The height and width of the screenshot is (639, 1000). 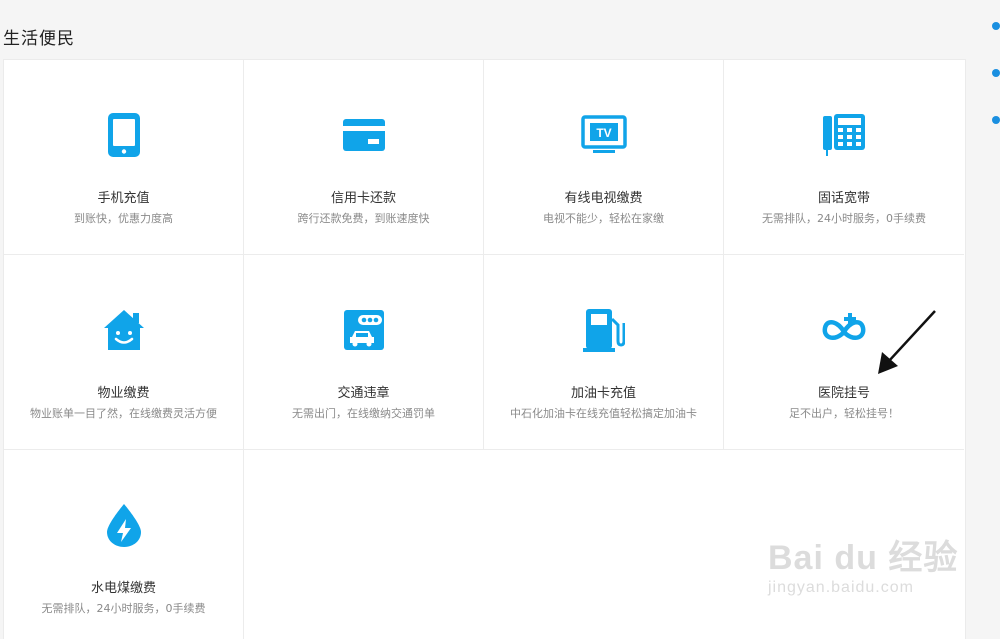 I want to click on service-desc: 电视不能少，轻松在家缴, so click(x=603, y=218).